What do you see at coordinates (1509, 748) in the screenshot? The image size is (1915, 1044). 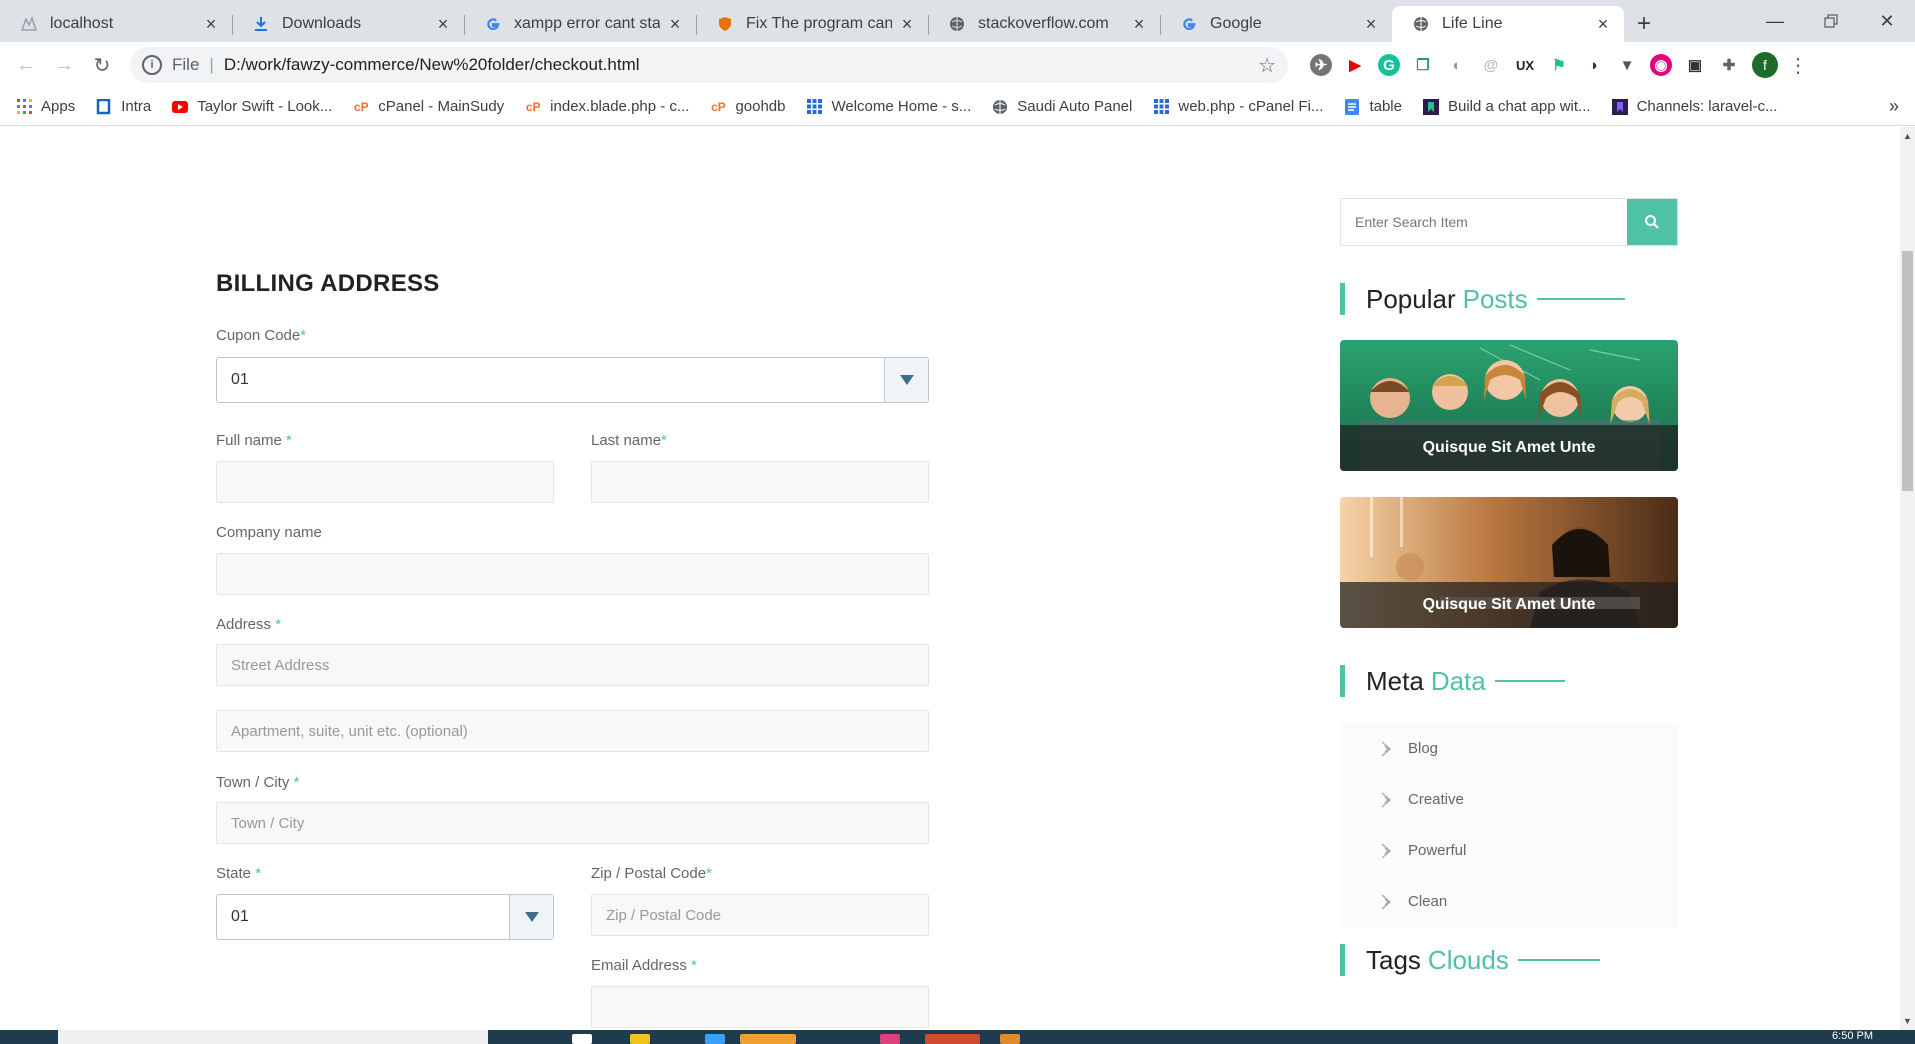 I see `meta-item-blog: Blog` at bounding box center [1509, 748].